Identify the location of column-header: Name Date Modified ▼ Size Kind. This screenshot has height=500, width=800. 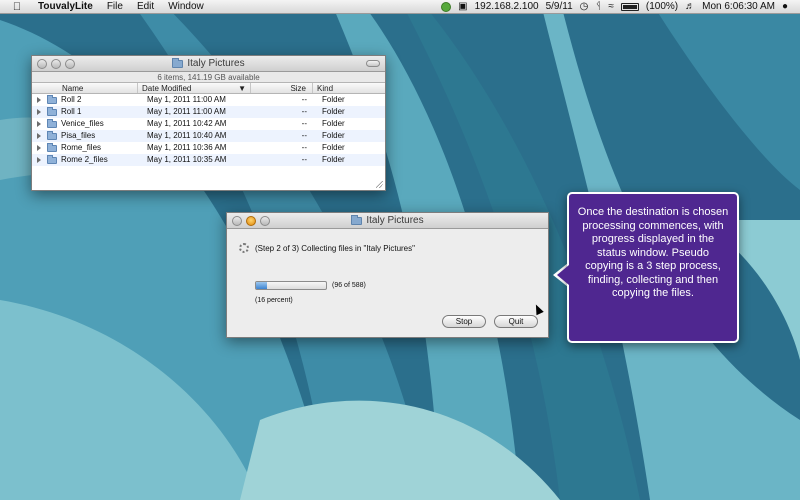
(208, 88).